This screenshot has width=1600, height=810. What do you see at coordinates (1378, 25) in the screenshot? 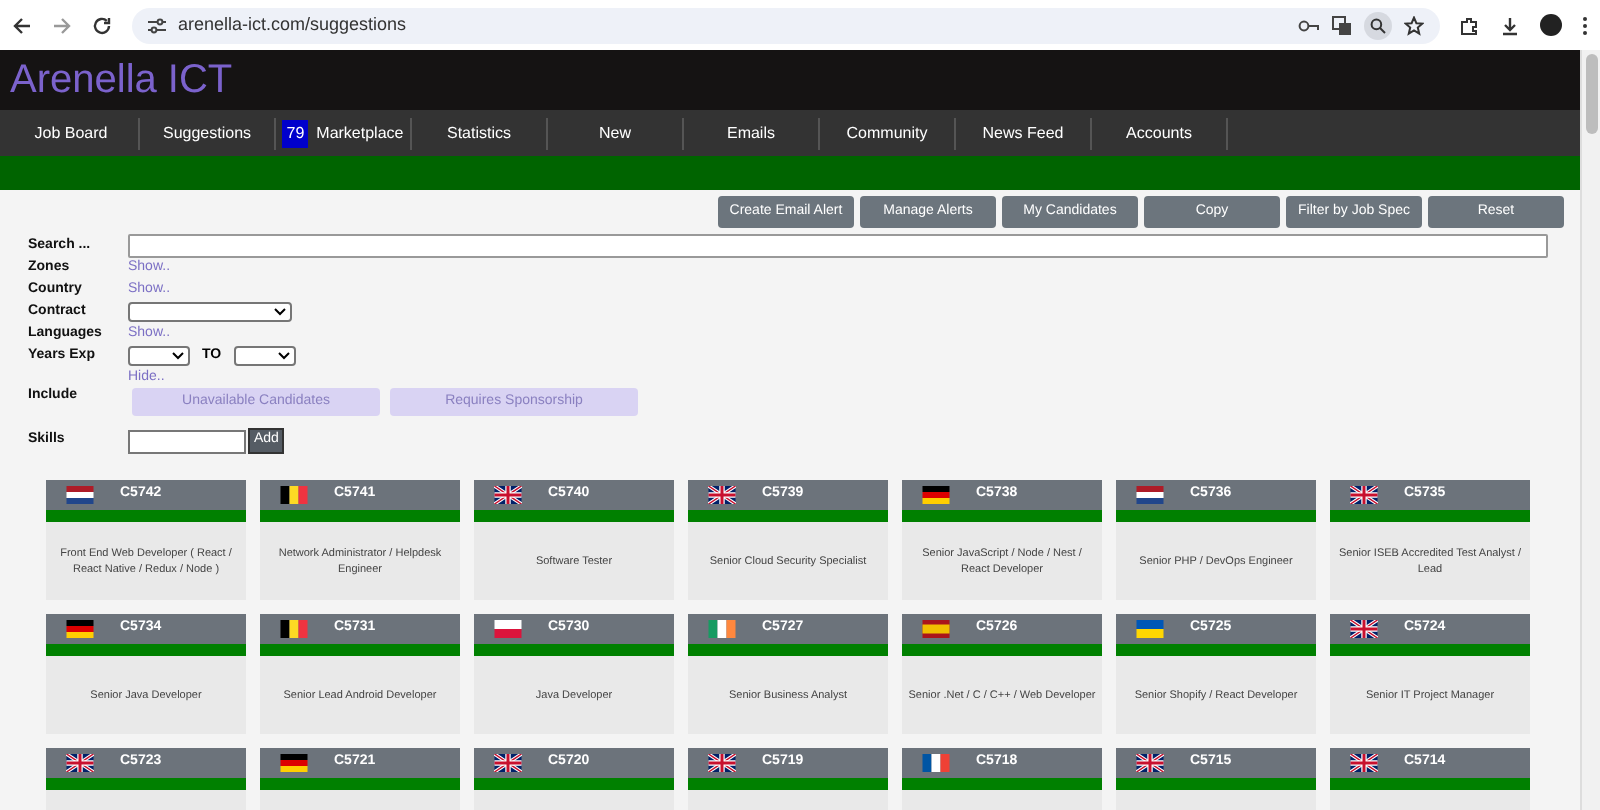
I see `zoom-icon` at bounding box center [1378, 25].